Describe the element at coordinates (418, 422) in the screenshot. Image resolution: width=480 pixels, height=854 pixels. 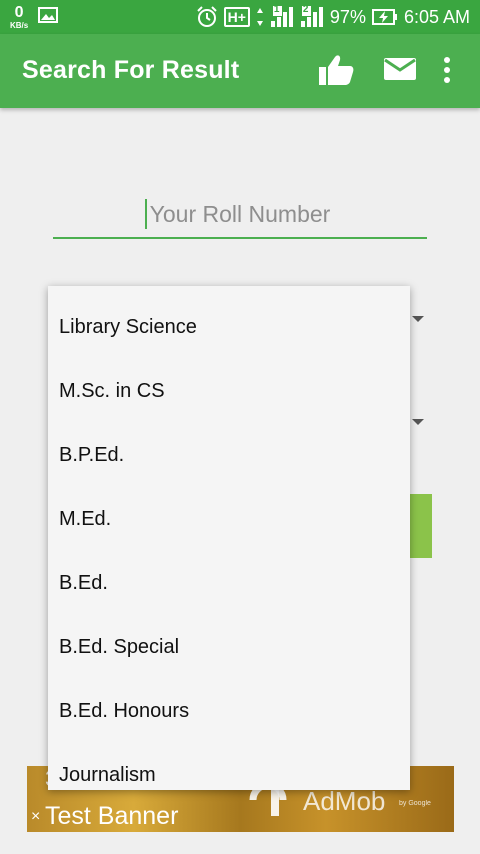
I see `spinner2-arrow-icon` at that location.